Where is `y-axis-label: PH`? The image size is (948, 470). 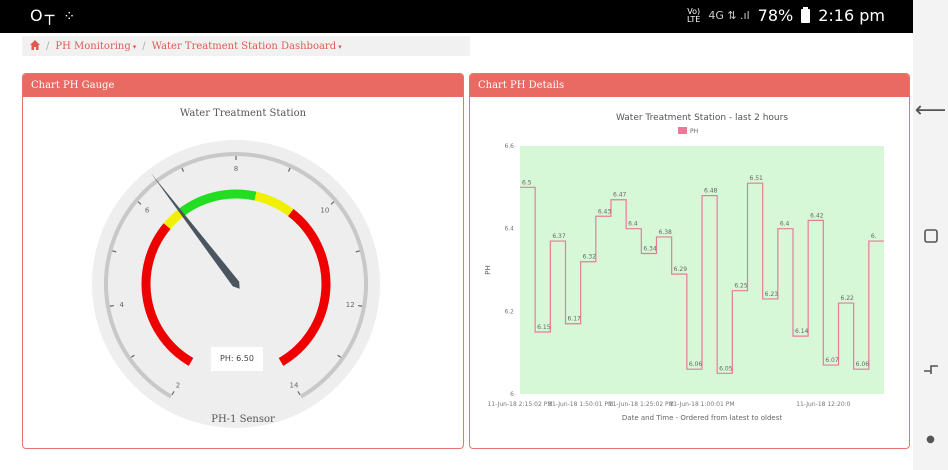 y-axis-label: PH is located at coordinates (488, 270).